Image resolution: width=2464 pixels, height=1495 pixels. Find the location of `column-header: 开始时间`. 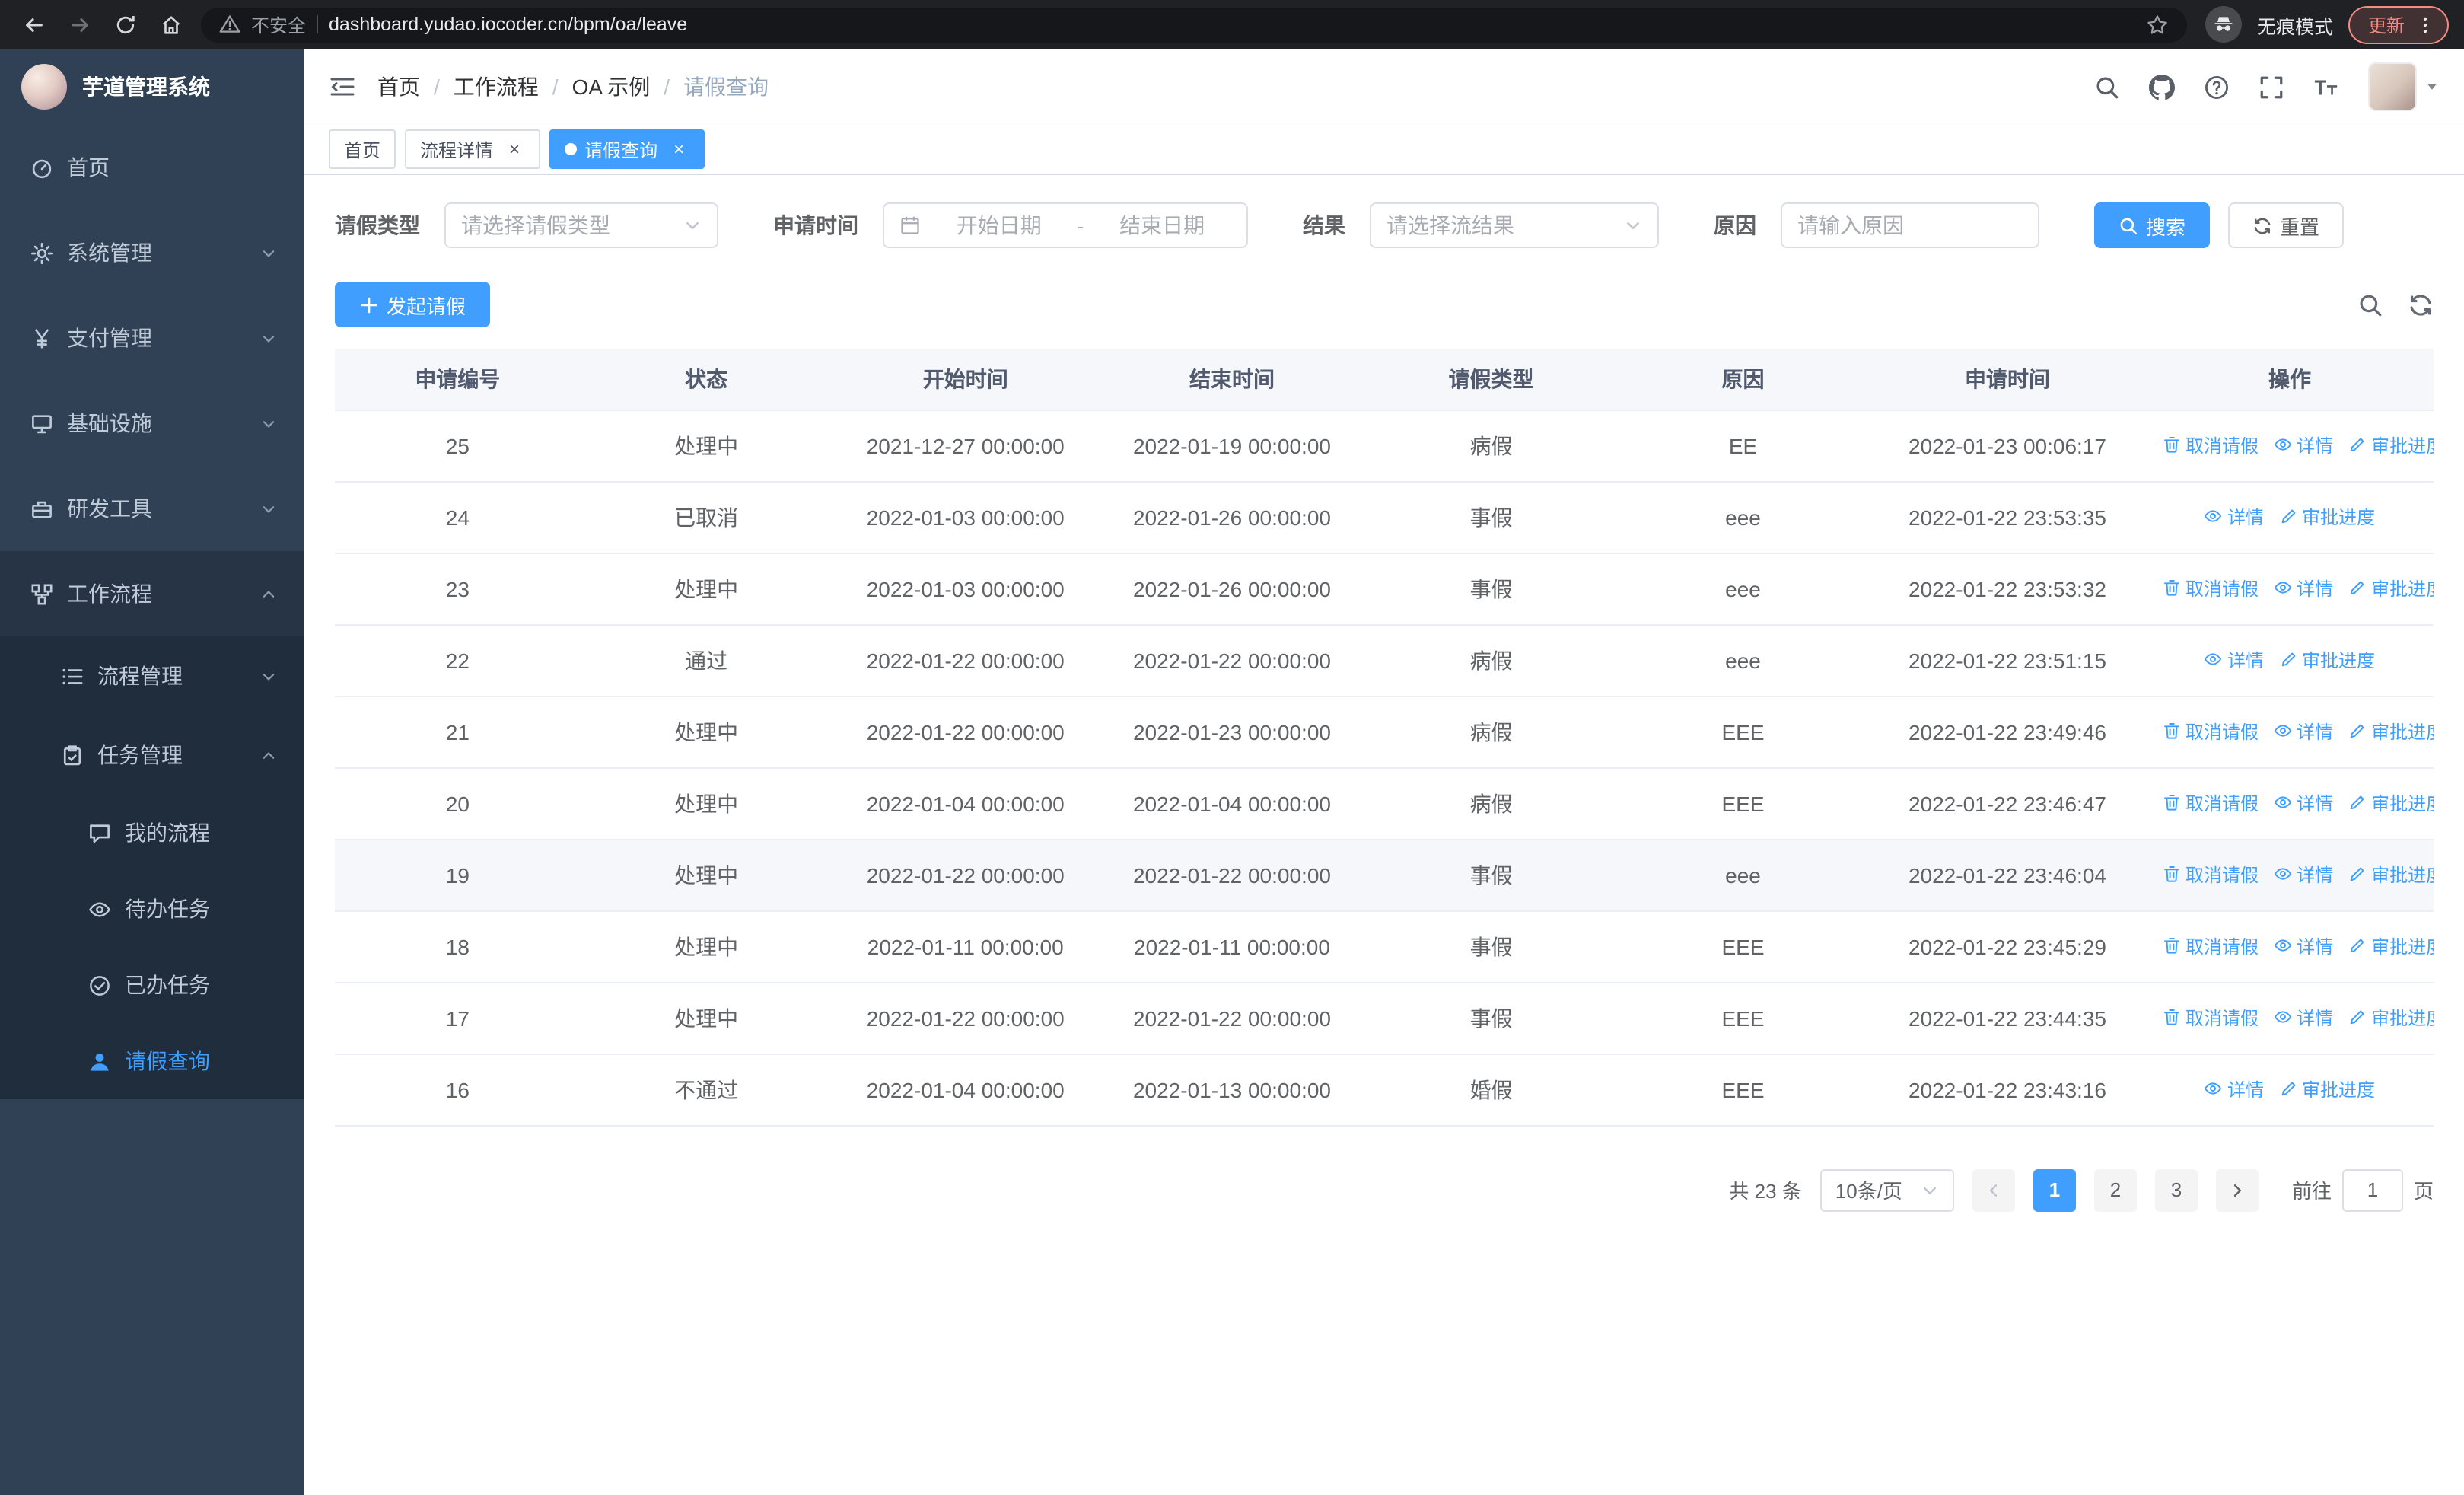

column-header: 开始时间 is located at coordinates (965, 379).